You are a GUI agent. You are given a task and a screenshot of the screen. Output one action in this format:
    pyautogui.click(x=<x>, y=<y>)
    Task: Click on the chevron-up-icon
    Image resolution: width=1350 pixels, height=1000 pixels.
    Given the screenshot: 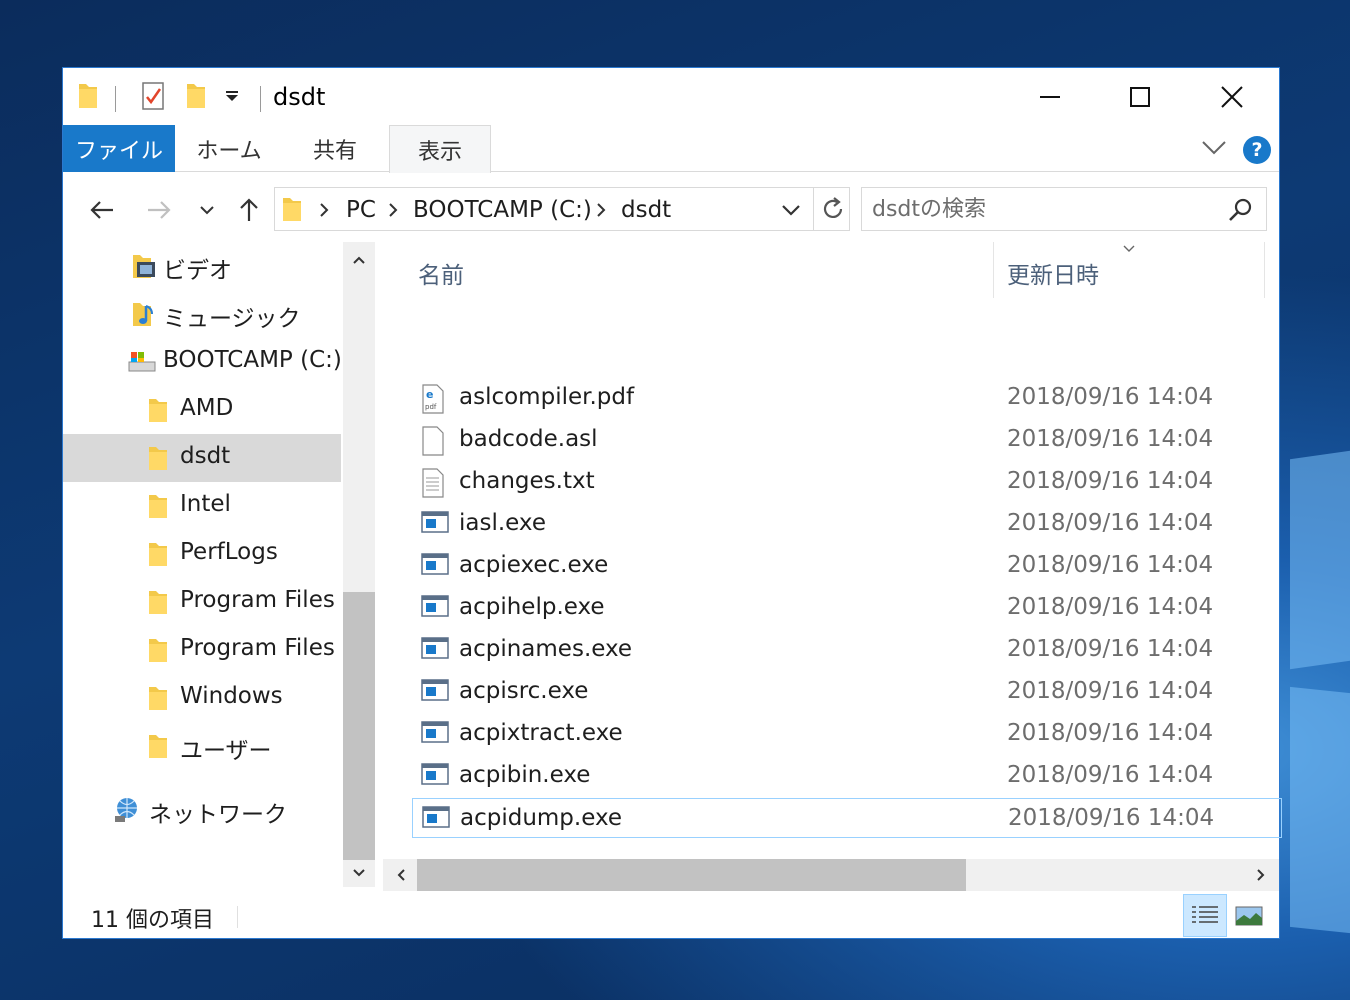 What is the action you would take?
    pyautogui.click(x=359, y=260)
    